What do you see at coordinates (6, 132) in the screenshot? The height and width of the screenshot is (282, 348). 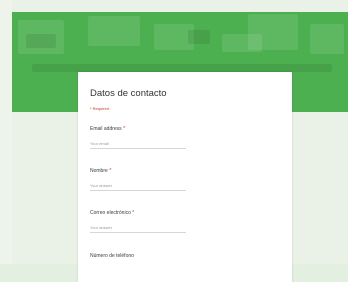 I see `left-gutter` at bounding box center [6, 132].